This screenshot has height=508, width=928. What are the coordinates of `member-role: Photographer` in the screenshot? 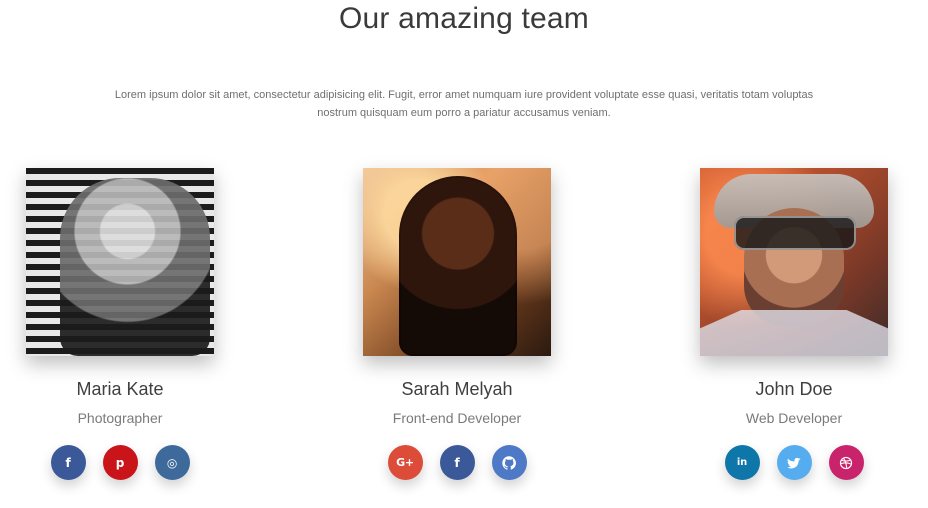 It's located at (120, 418).